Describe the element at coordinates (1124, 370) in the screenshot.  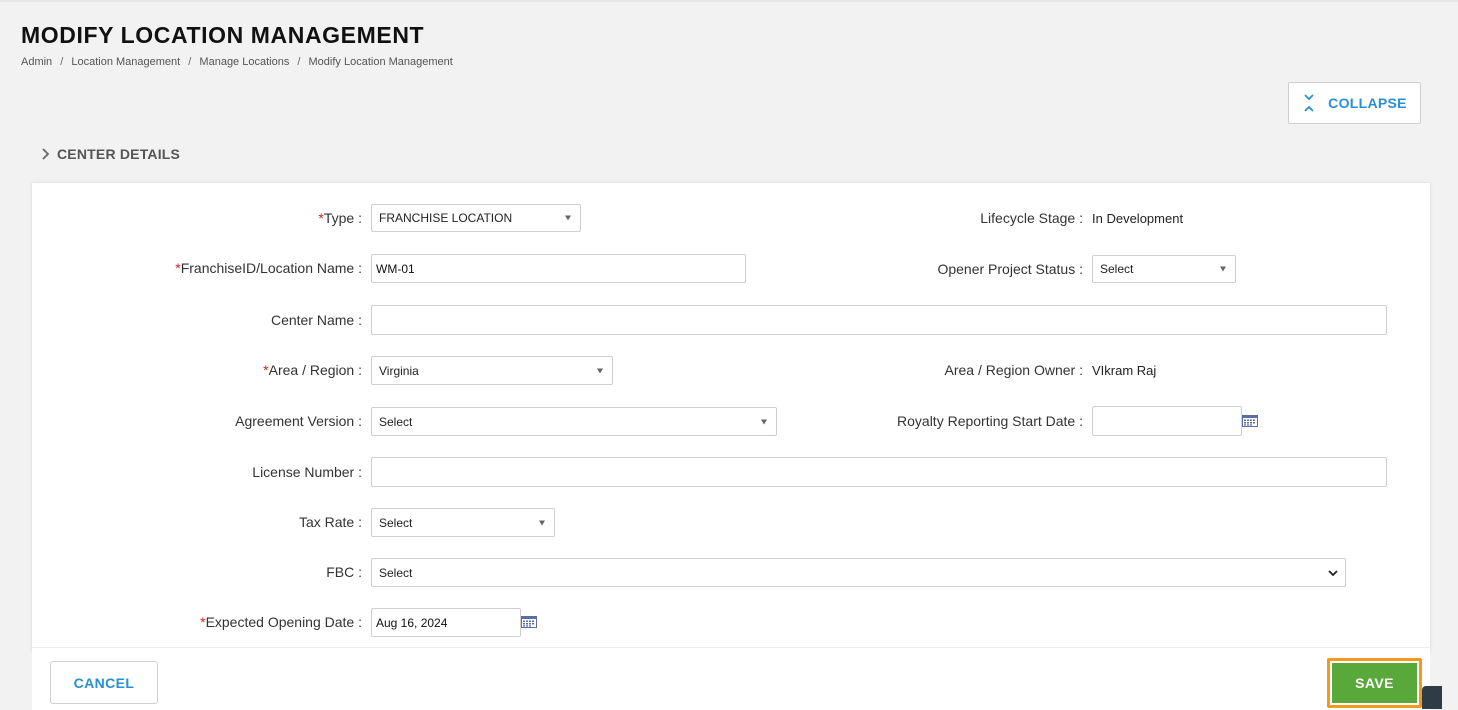
I see `area-region-owner-value: VIkram Raj` at that location.